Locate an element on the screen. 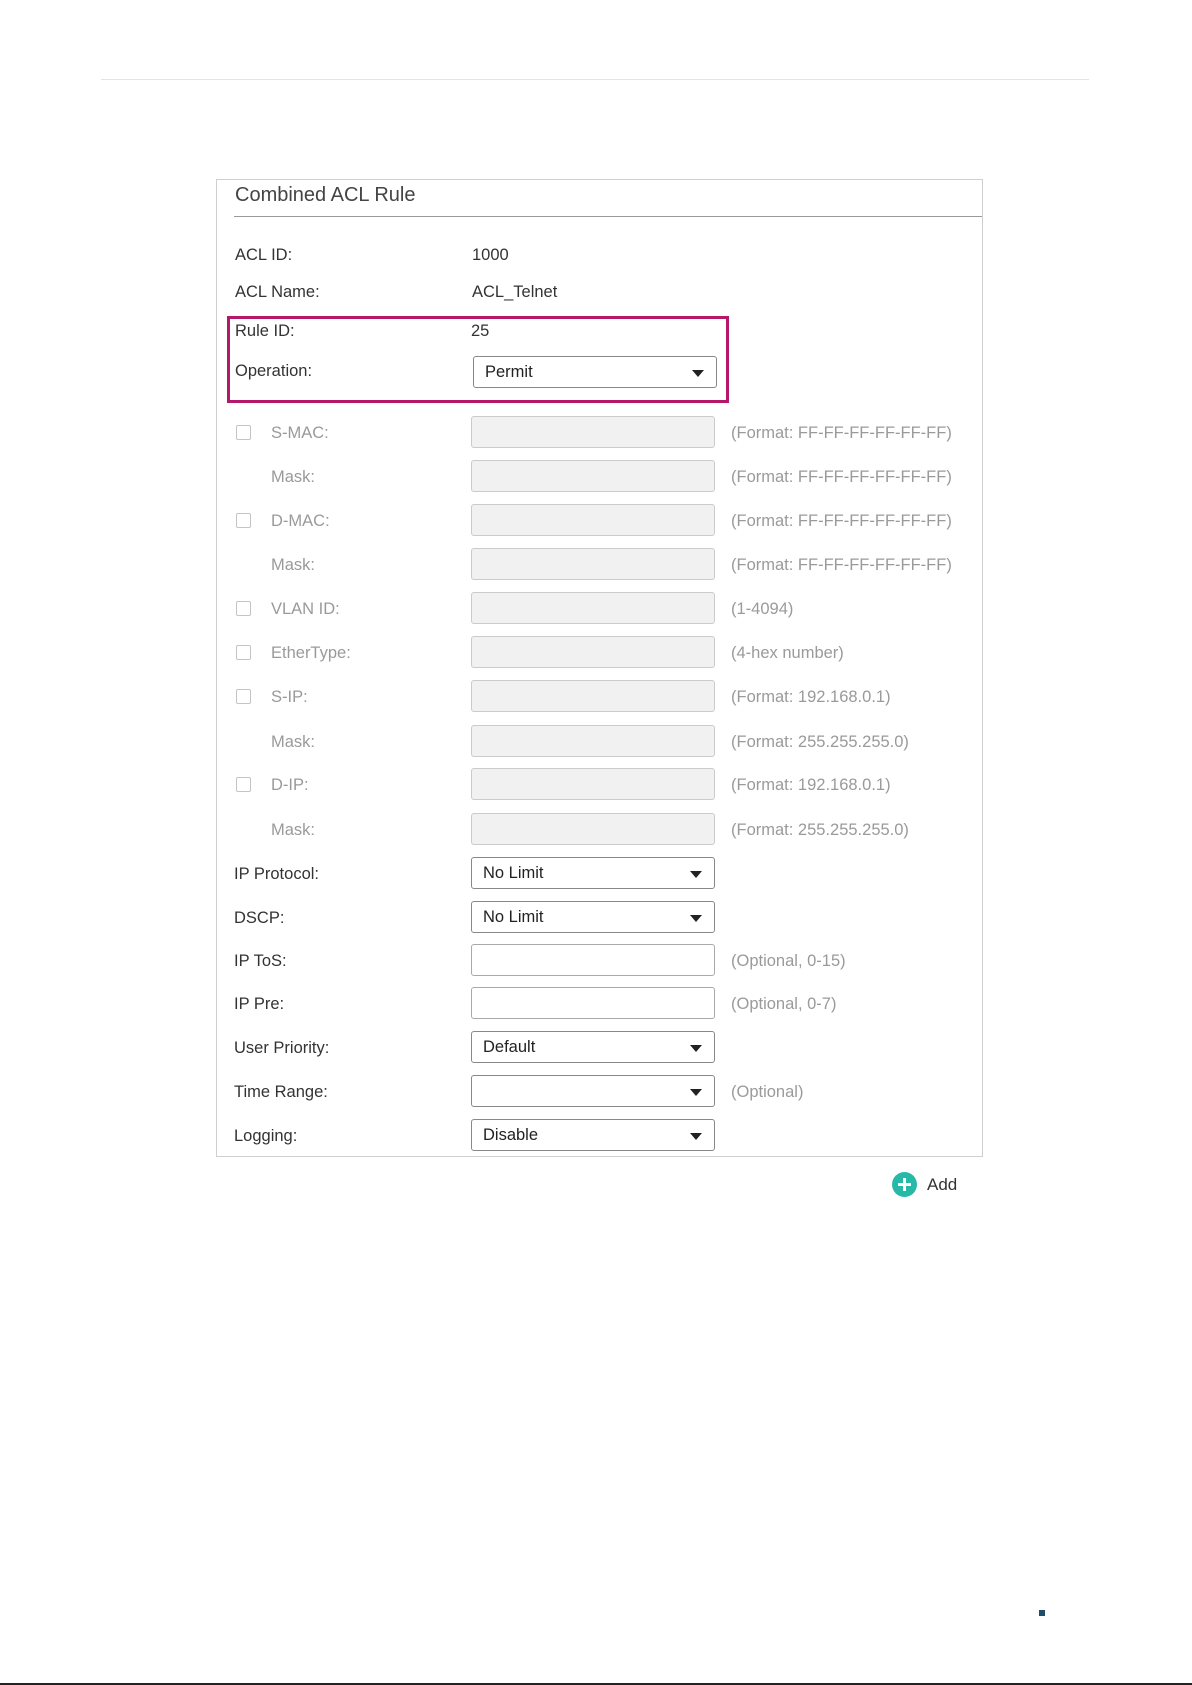 The width and height of the screenshot is (1192, 1685). d-ip-mask-input is located at coordinates (593, 829).